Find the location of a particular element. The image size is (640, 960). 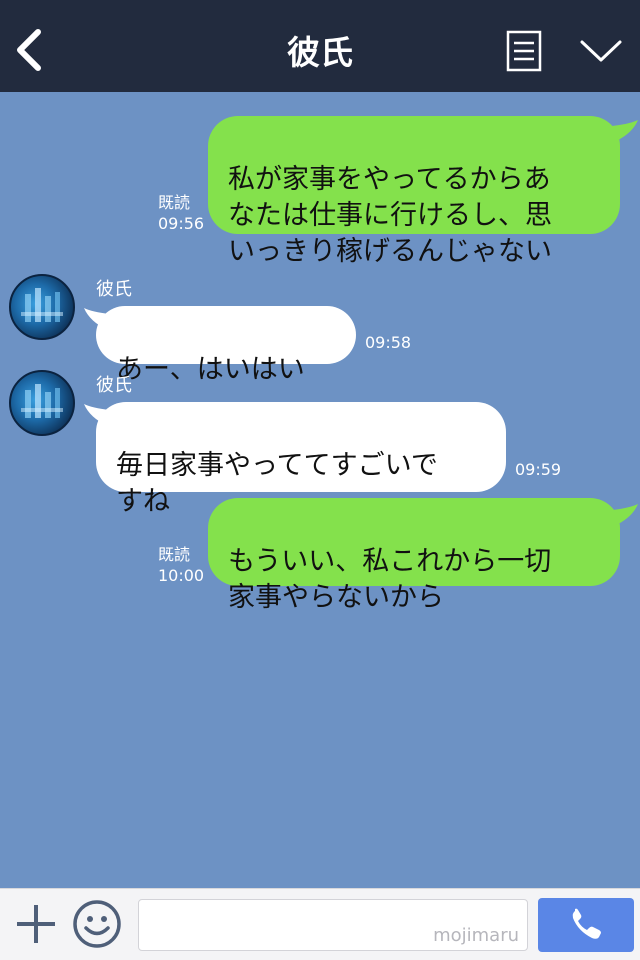

emoji-button is located at coordinates (97, 924).